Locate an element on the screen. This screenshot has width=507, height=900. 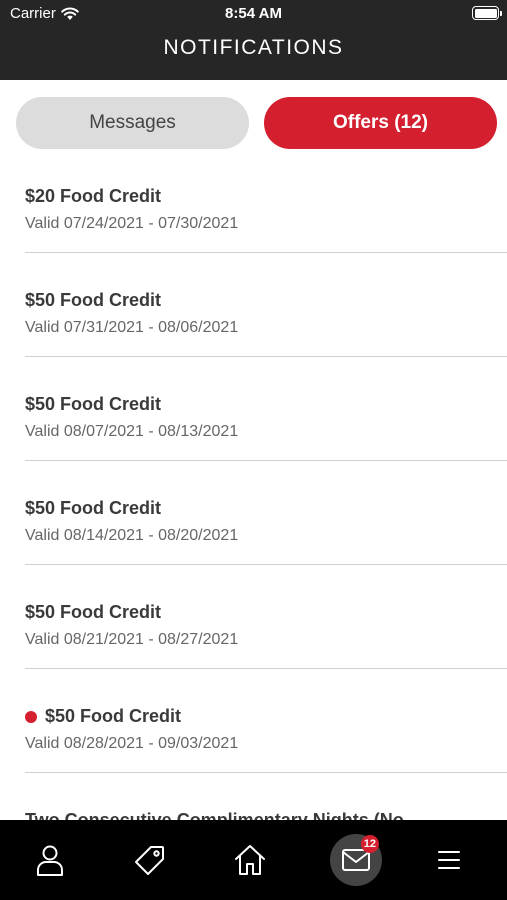
offer-validity: Valid 08/21/2021 - 08/27/2021 is located at coordinates (132, 639).